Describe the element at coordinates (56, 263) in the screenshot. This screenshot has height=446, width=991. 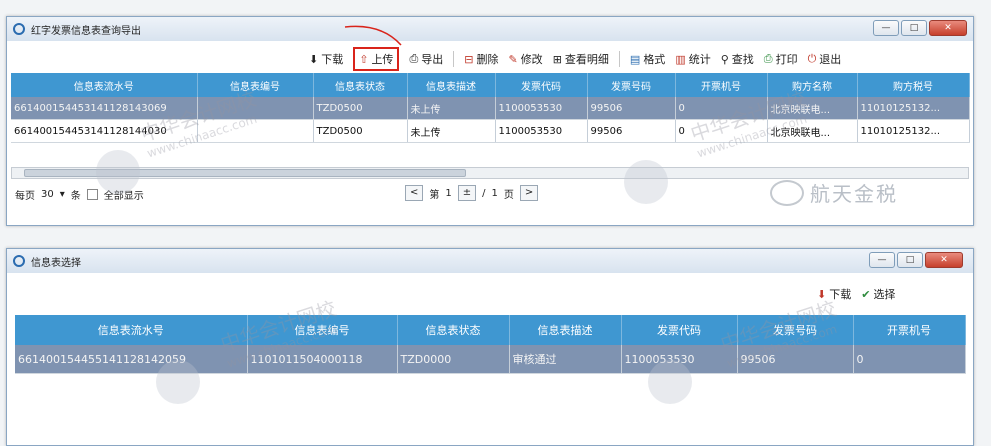
I see `window-title: 信息表选择` at that location.